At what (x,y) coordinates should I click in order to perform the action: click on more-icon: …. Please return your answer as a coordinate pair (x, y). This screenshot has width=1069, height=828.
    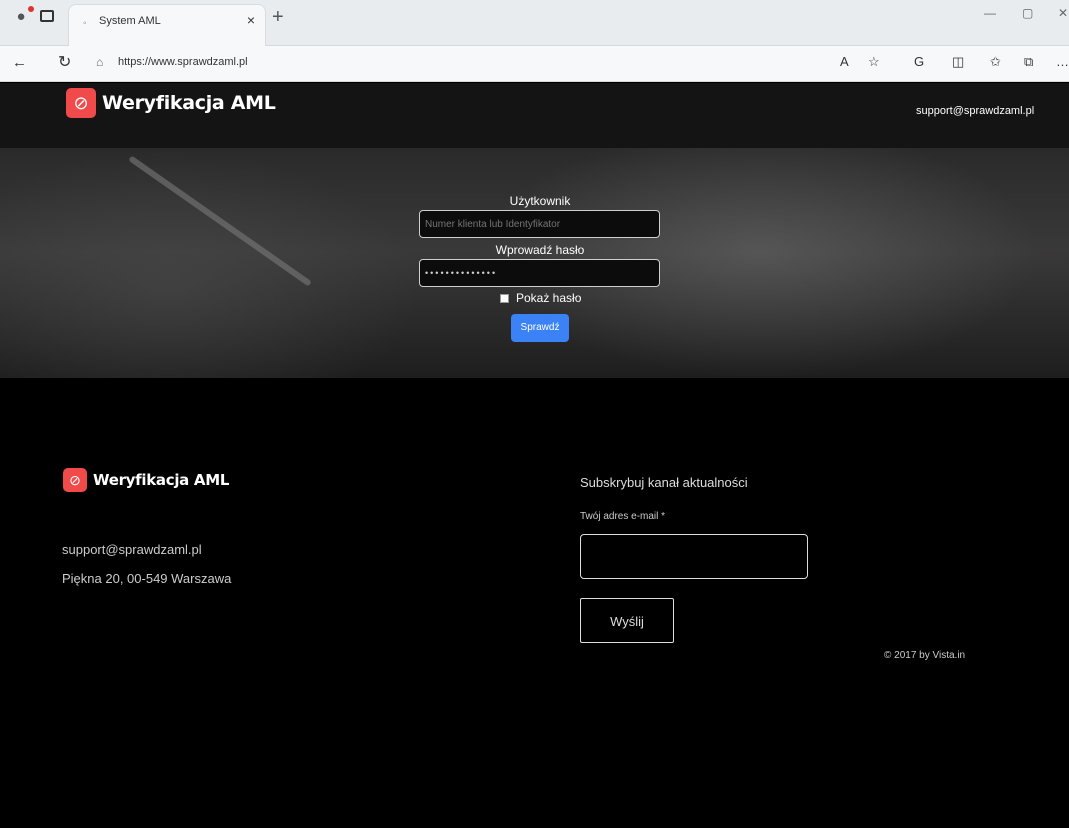
    Looking at the image, I should click on (1062, 61).